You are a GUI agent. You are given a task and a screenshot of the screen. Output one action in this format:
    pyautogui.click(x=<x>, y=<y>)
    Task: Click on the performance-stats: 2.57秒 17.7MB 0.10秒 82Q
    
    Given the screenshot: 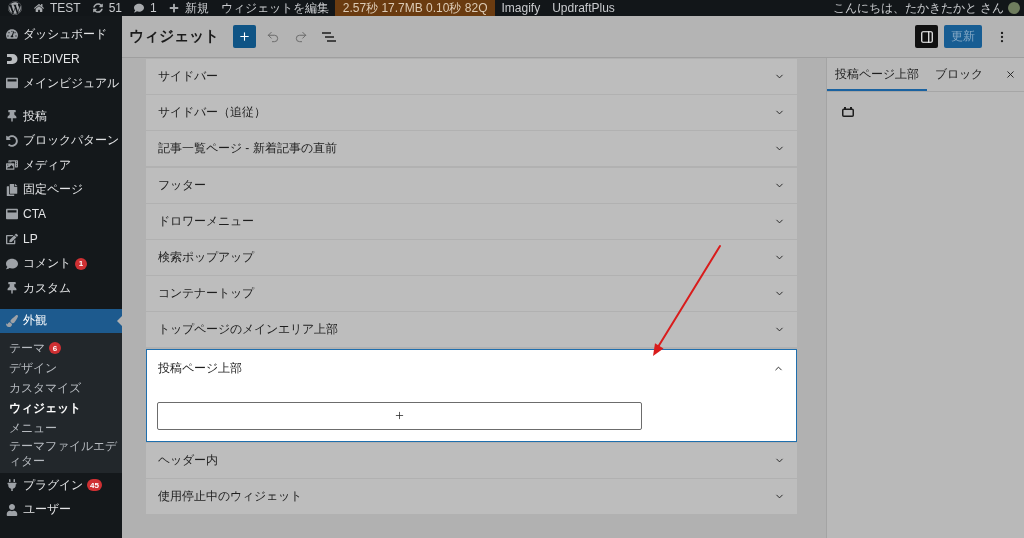 What is the action you would take?
    pyautogui.click(x=415, y=8)
    